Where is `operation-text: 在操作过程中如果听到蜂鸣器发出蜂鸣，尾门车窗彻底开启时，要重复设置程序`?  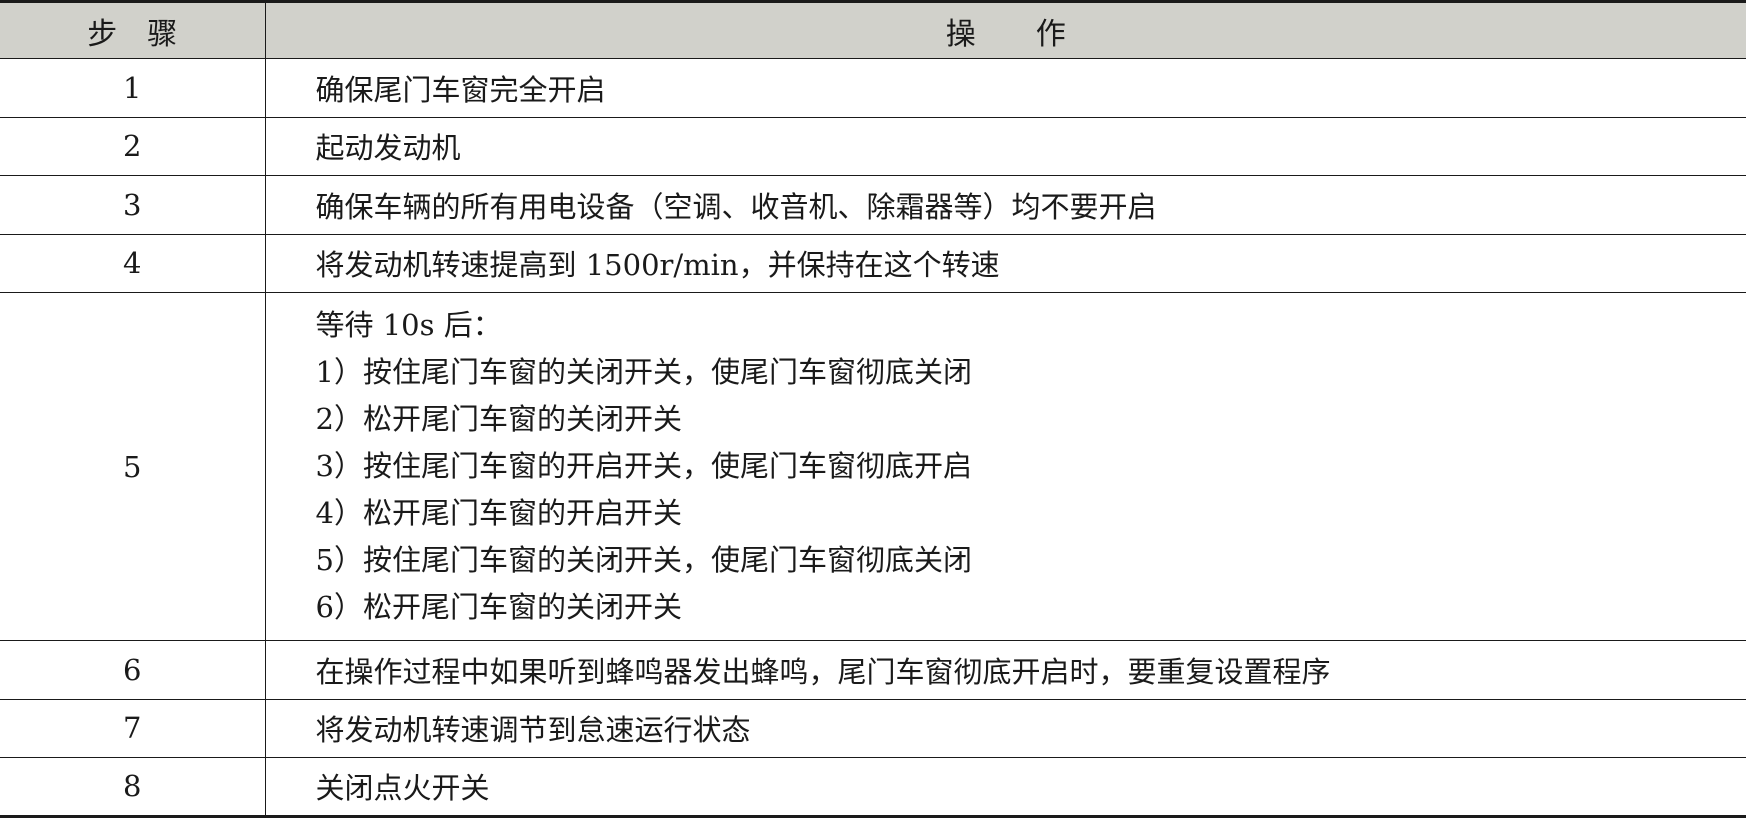
operation-text: 在操作过程中如果听到蜂鸣器发出蜂鸣，尾门车窗彻底开启时，要重复设置程序 is located at coordinates (1005, 670).